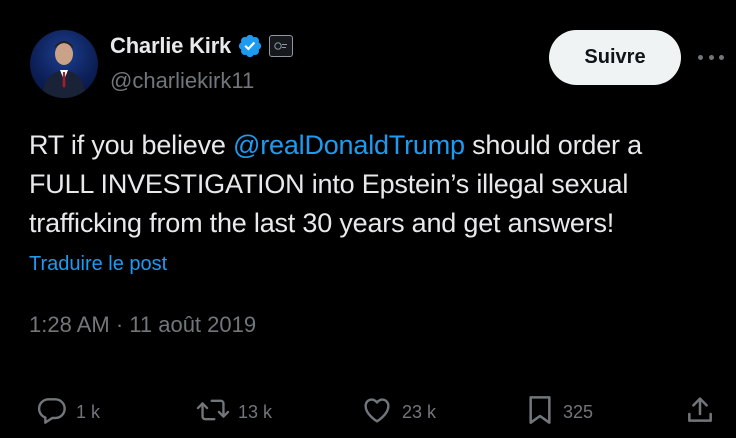  I want to click on mention-link: @realDonaldTrump, so click(349, 145).